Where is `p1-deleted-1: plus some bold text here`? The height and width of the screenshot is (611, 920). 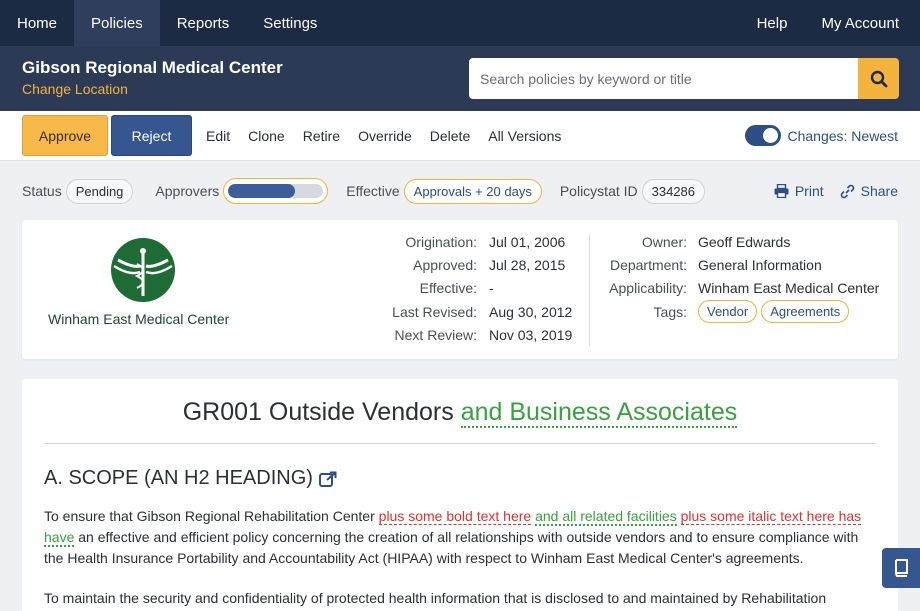 p1-deleted-1: plus some bold text here is located at coordinates (455, 516).